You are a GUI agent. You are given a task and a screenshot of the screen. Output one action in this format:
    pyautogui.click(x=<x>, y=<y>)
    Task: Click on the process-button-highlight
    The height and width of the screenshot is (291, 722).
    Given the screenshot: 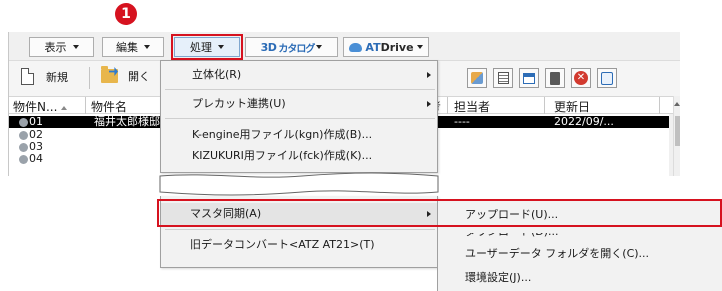 What is the action you would take?
    pyautogui.click(x=207, y=47)
    